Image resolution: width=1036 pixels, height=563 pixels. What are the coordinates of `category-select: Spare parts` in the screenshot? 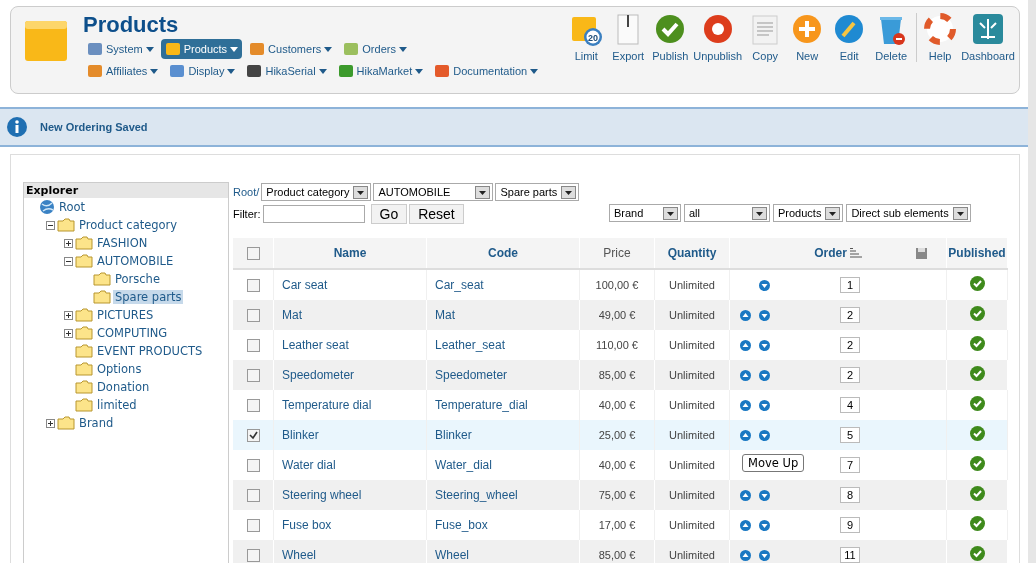 It's located at (537, 192).